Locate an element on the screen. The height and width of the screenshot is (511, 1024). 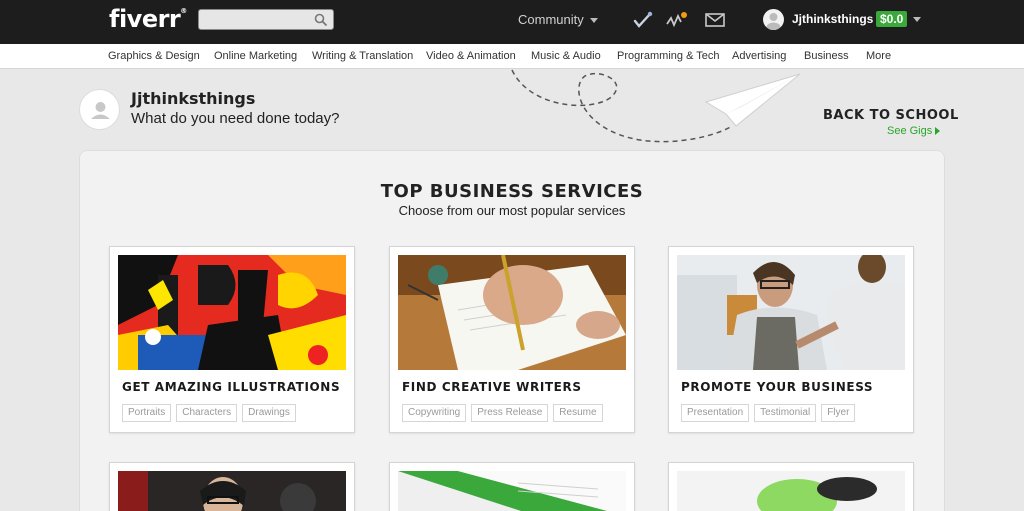
tag: Portraits is located at coordinates (147, 413).